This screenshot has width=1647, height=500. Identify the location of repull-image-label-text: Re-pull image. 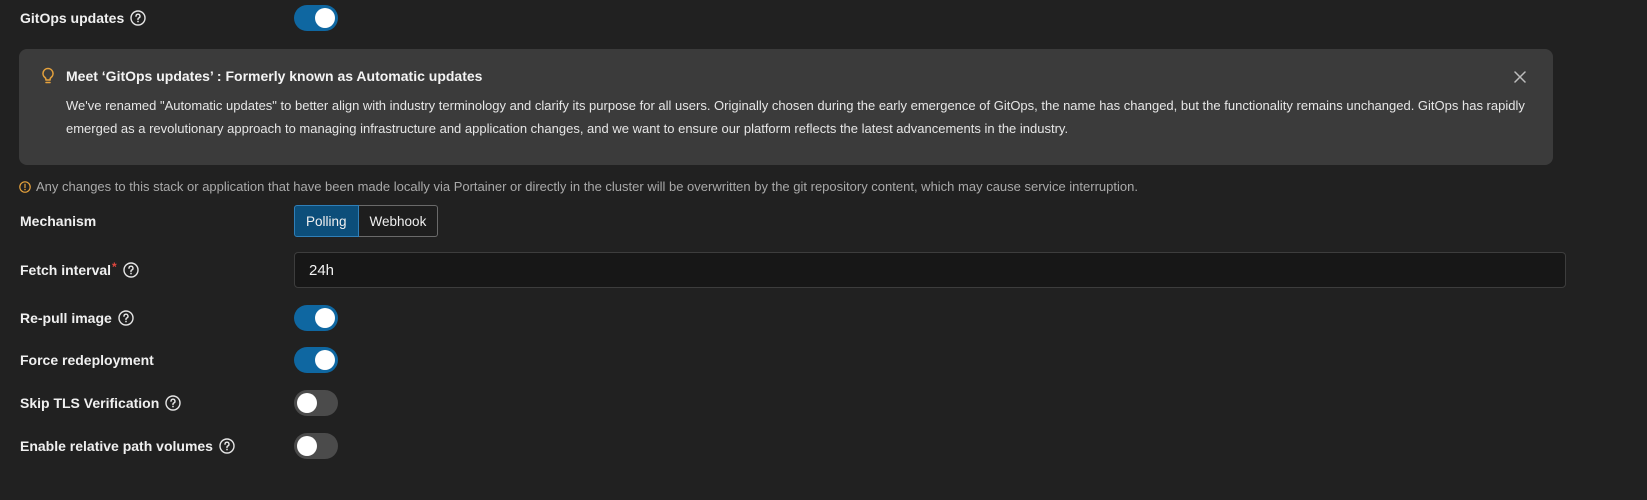
(66, 318).